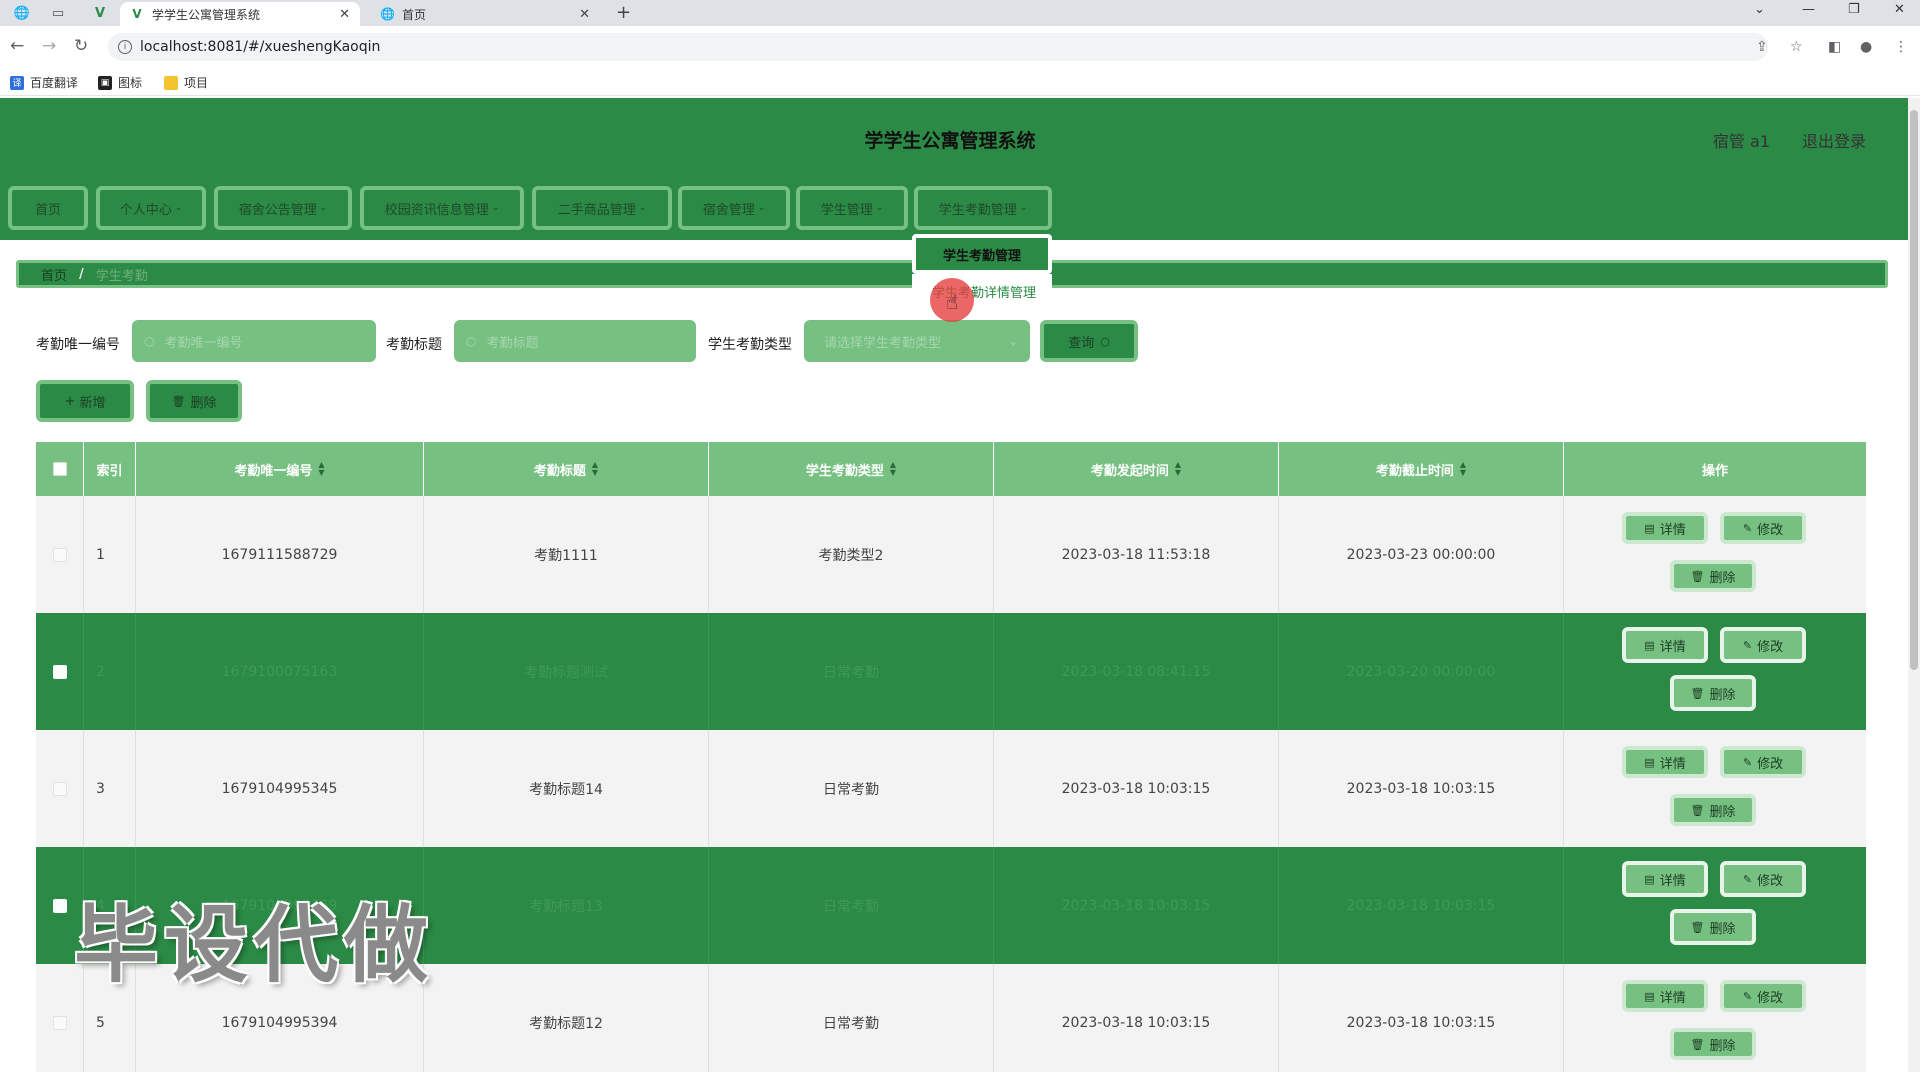 The height and width of the screenshot is (1072, 1920). I want to click on sidepanel-icon: ◧, so click(1834, 47).